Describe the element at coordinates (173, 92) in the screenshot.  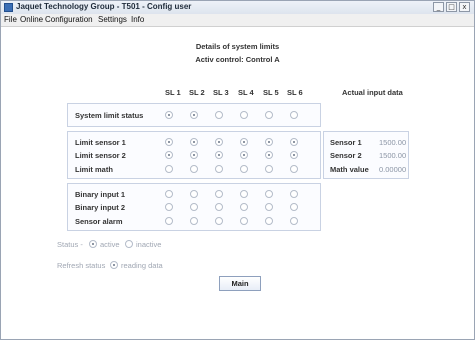
I see `column-header-sl1: SL 1` at that location.